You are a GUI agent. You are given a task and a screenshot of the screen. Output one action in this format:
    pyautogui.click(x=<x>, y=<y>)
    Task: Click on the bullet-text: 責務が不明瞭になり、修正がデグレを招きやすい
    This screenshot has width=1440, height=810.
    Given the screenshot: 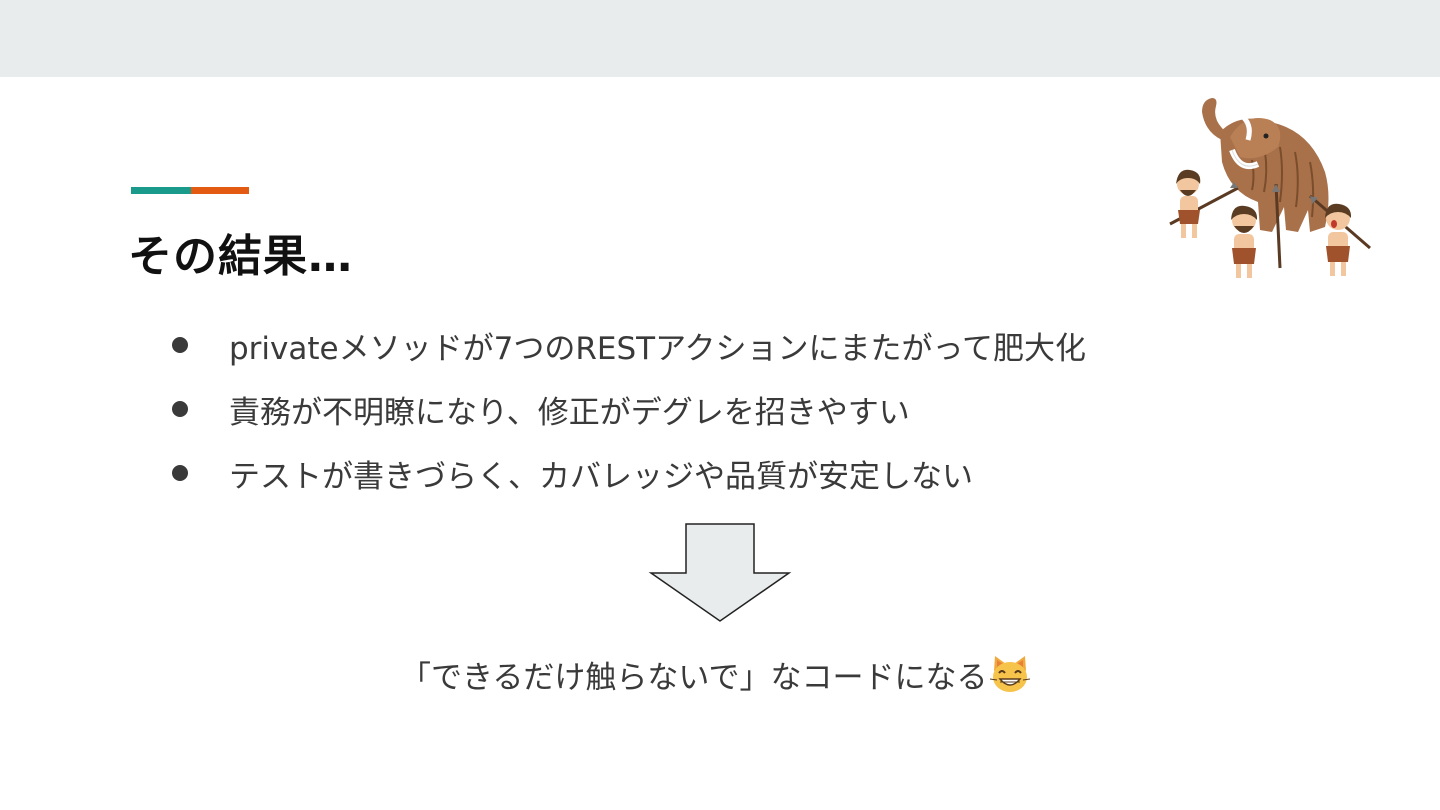 What is the action you would take?
    pyautogui.click(x=569, y=412)
    